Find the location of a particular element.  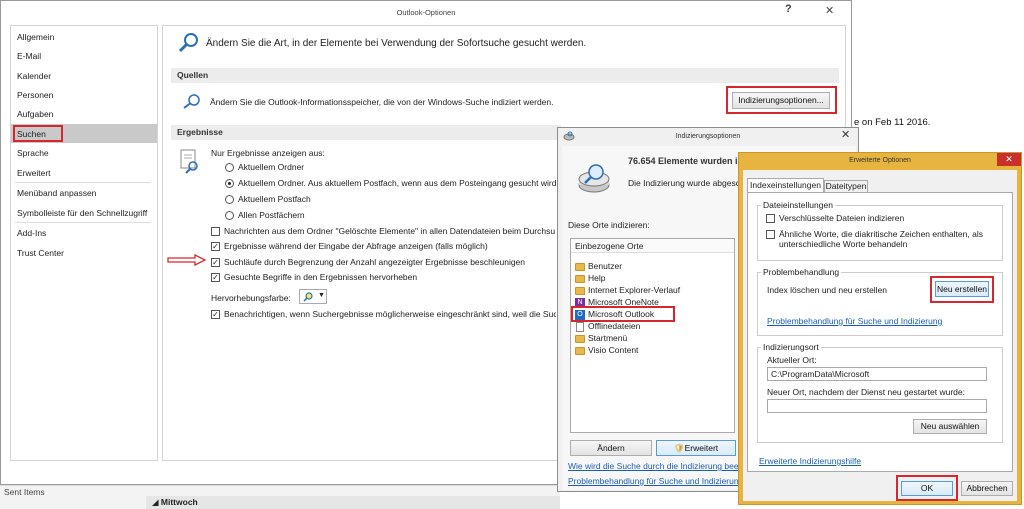

advanced-button: 🛡Erweitert is located at coordinates (696, 448).